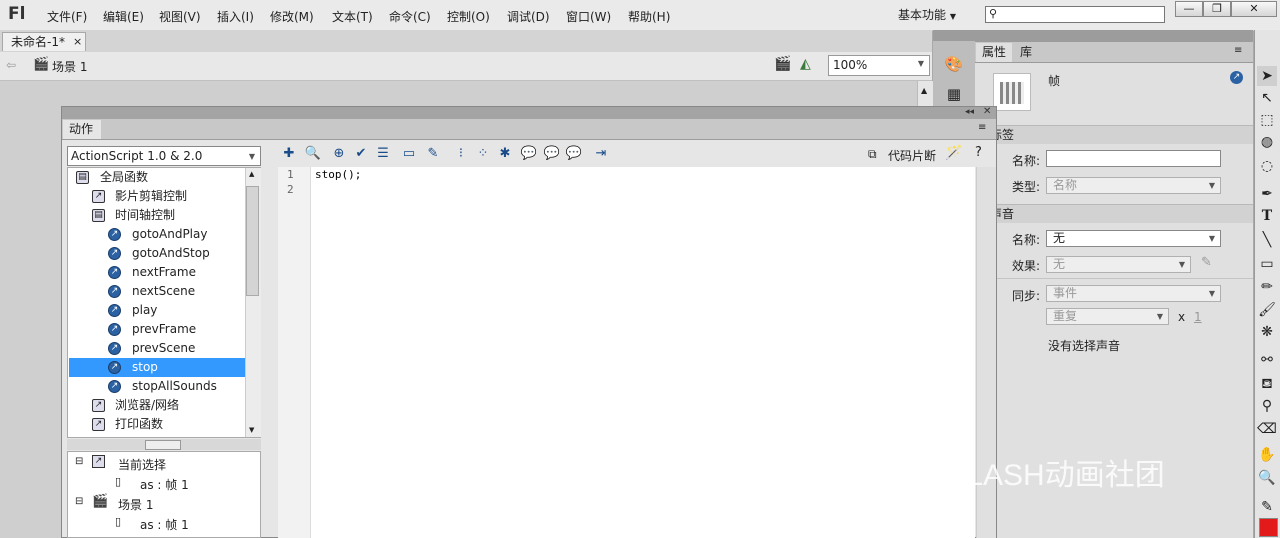  I want to click on section-label: 标签, so click(1121, 134).